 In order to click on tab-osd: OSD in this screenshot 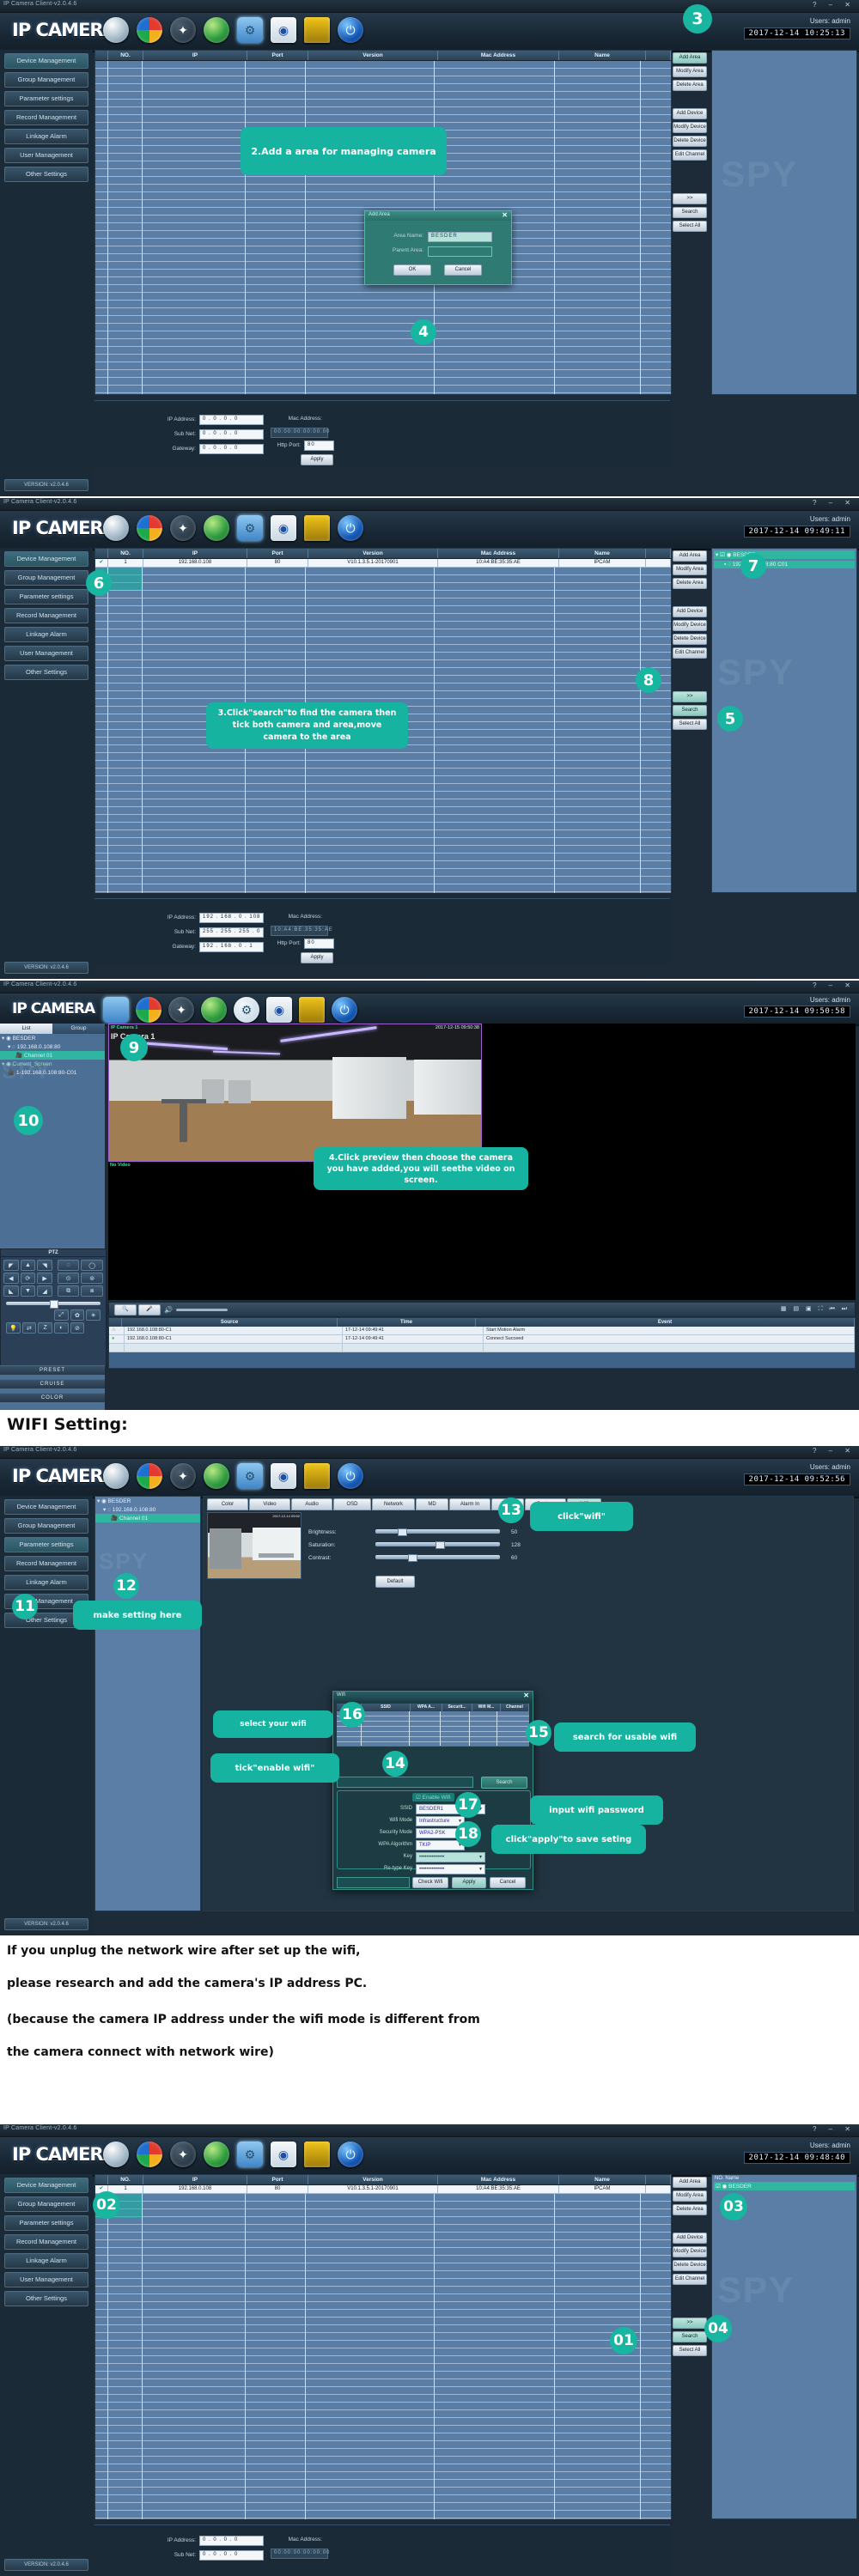, I will do `click(352, 1504)`.